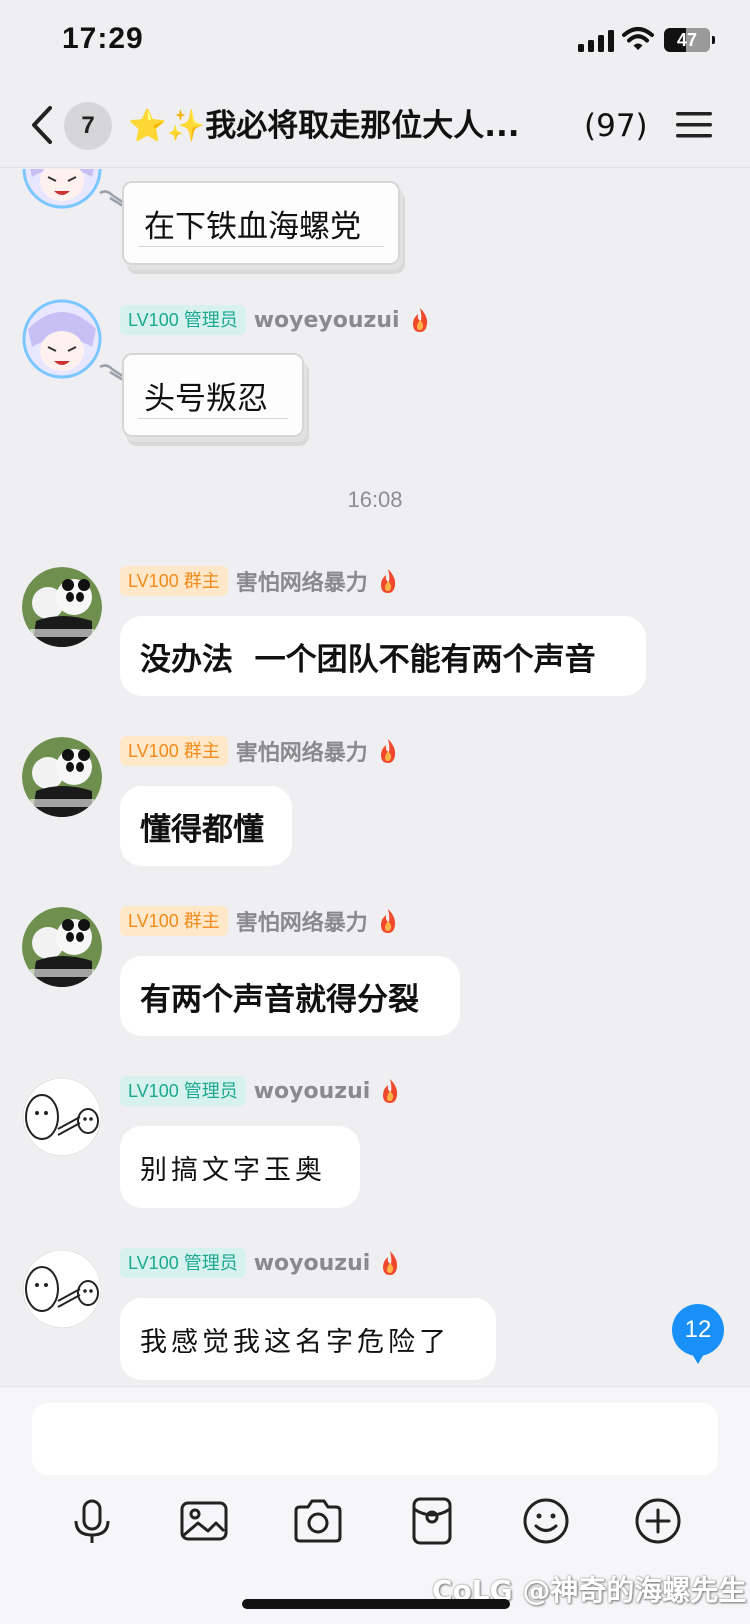  What do you see at coordinates (204, 1521) in the screenshot?
I see `image-icon` at bounding box center [204, 1521].